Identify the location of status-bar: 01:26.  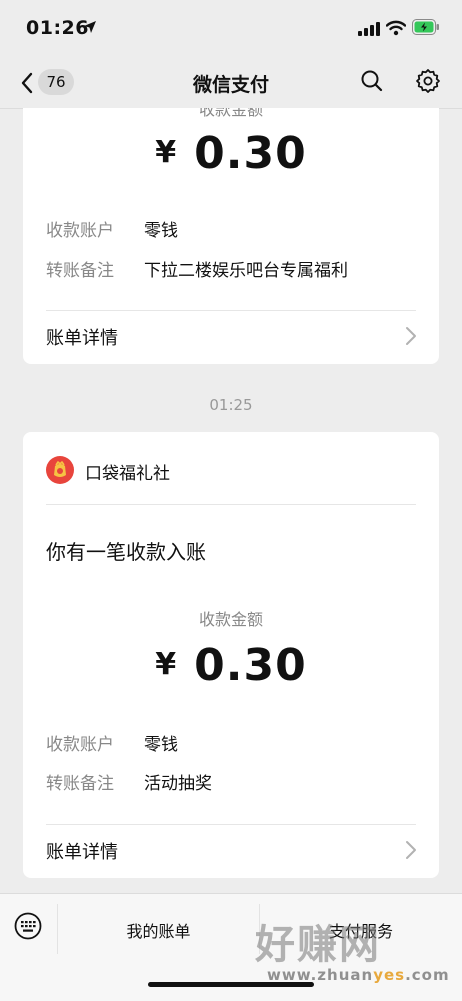
(231, 28).